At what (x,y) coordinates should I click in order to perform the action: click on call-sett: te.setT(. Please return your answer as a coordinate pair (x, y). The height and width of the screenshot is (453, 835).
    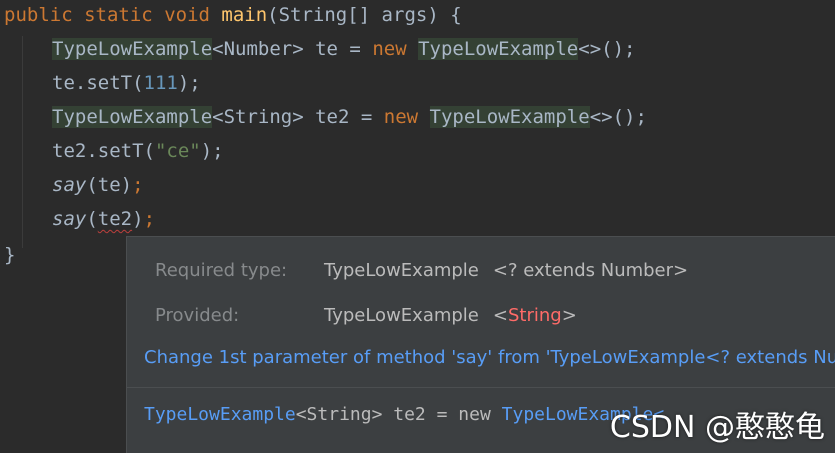
    Looking at the image, I should click on (98, 83).